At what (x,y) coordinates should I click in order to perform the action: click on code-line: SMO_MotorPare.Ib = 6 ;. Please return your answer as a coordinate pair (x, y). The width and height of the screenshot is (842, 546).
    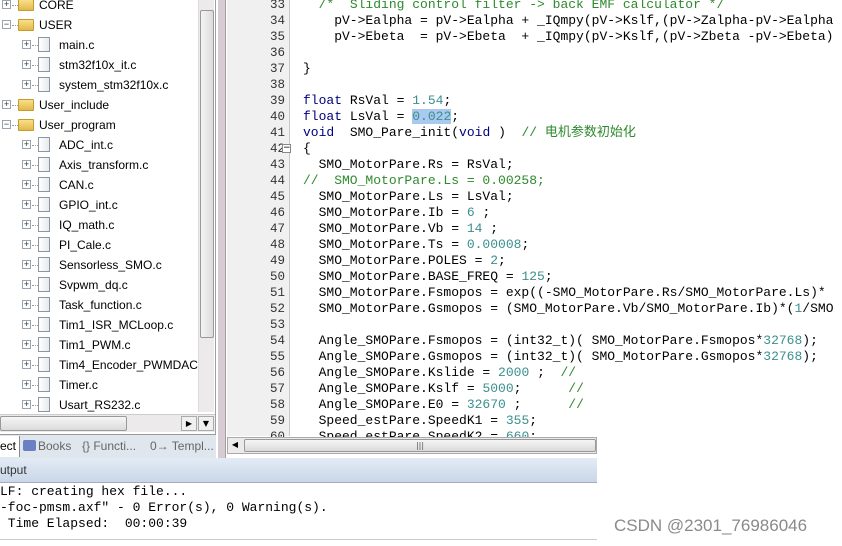
    Looking at the image, I should click on (397, 213).